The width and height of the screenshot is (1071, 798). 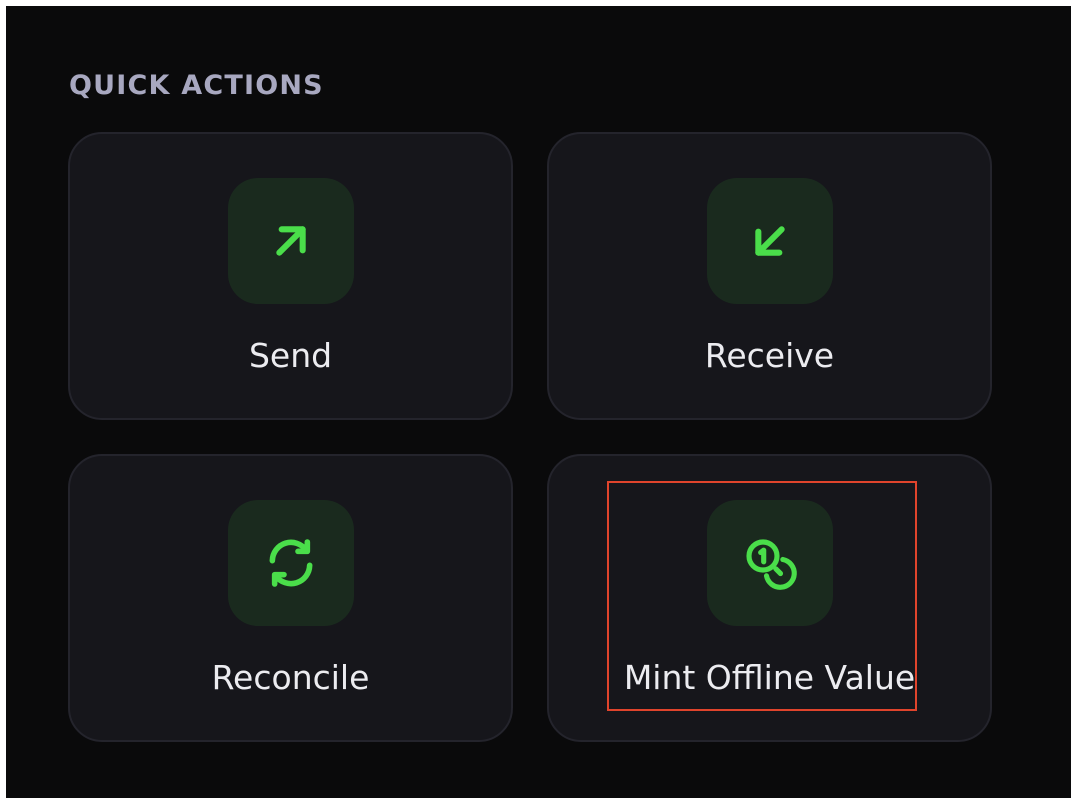 I want to click on reconcile-icon-tile, so click(x=290, y=563).